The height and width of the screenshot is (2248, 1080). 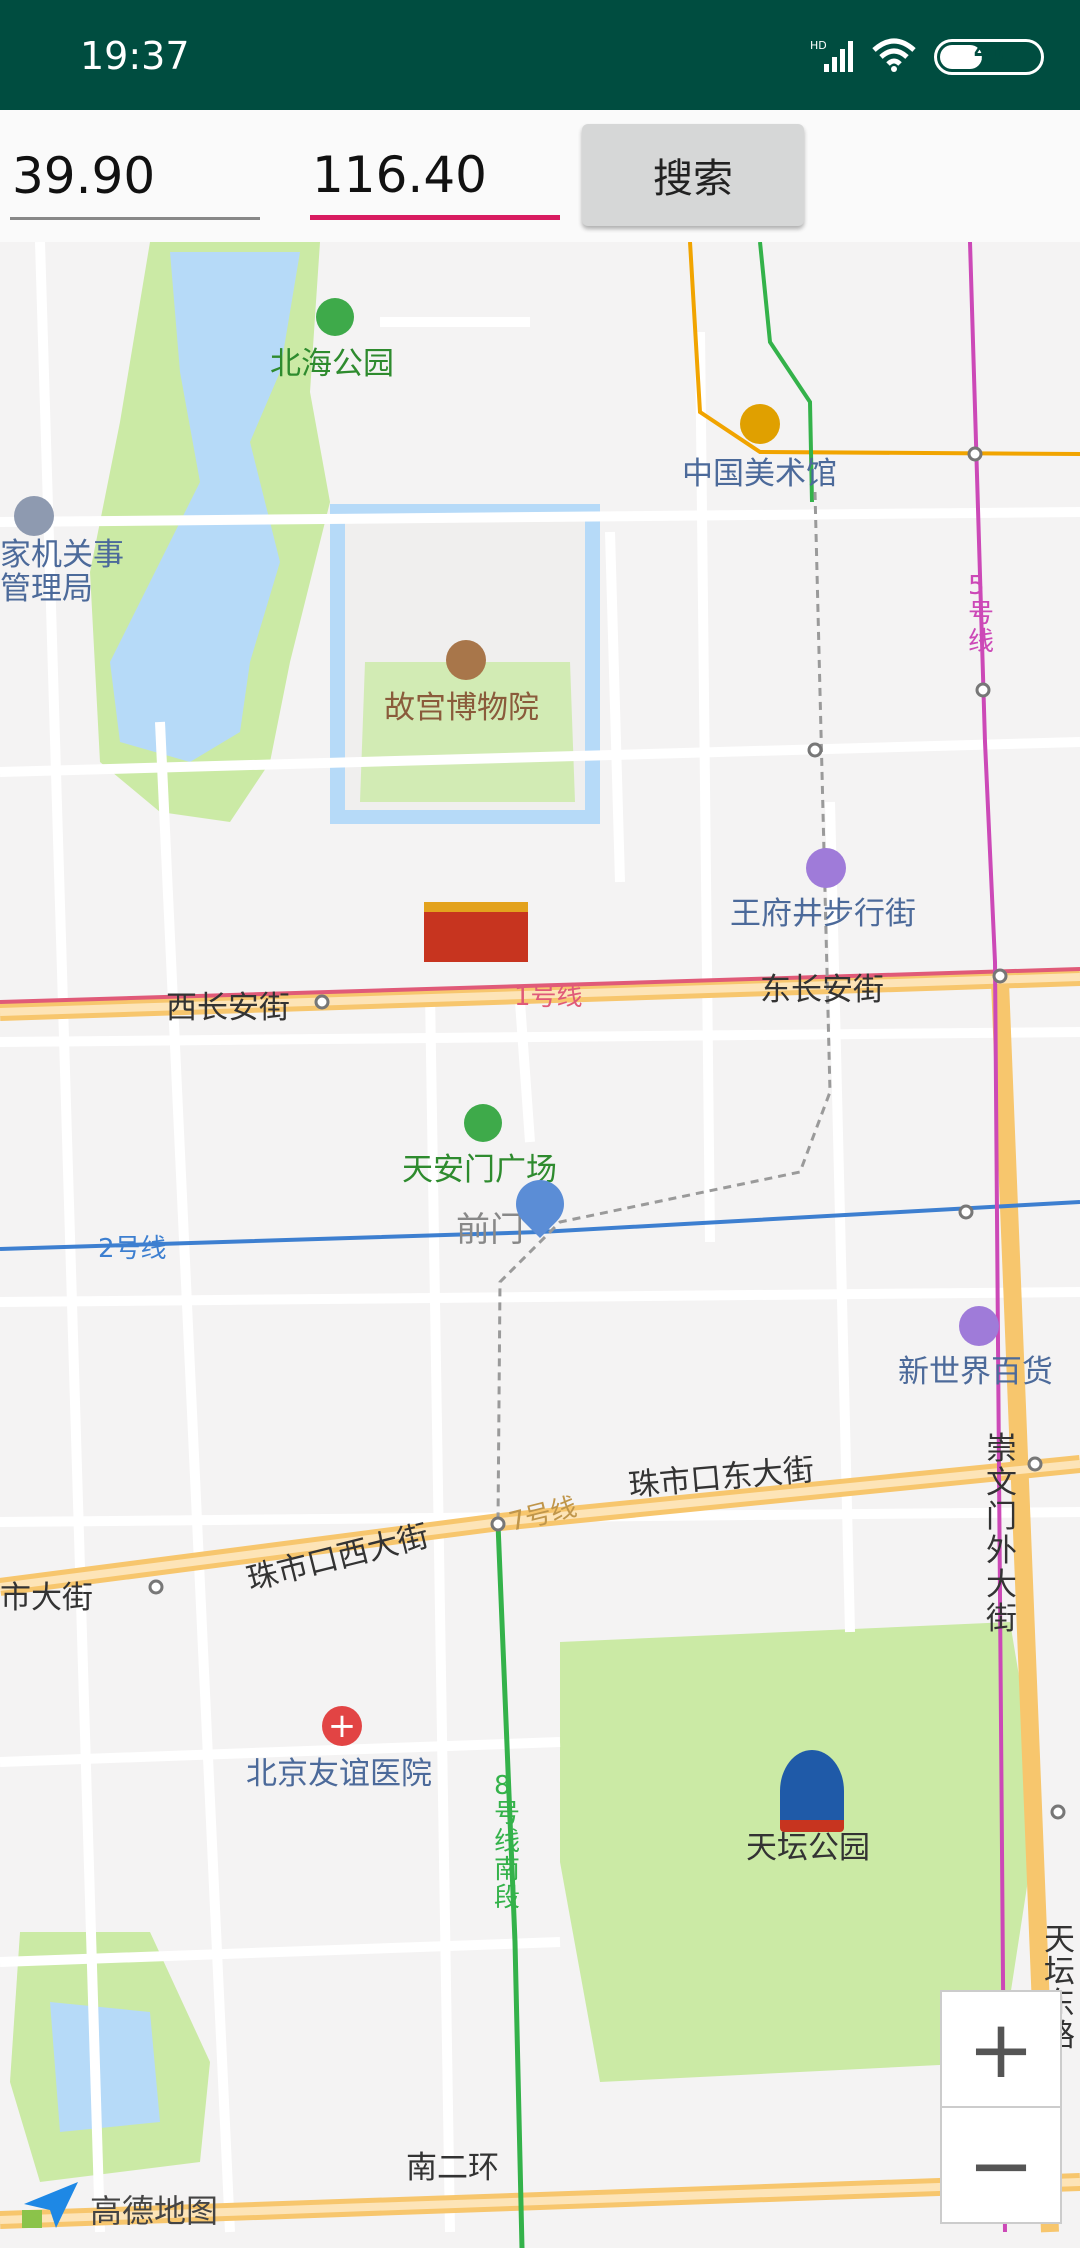 I want to click on status-time: 19:37, so click(x=135, y=56).